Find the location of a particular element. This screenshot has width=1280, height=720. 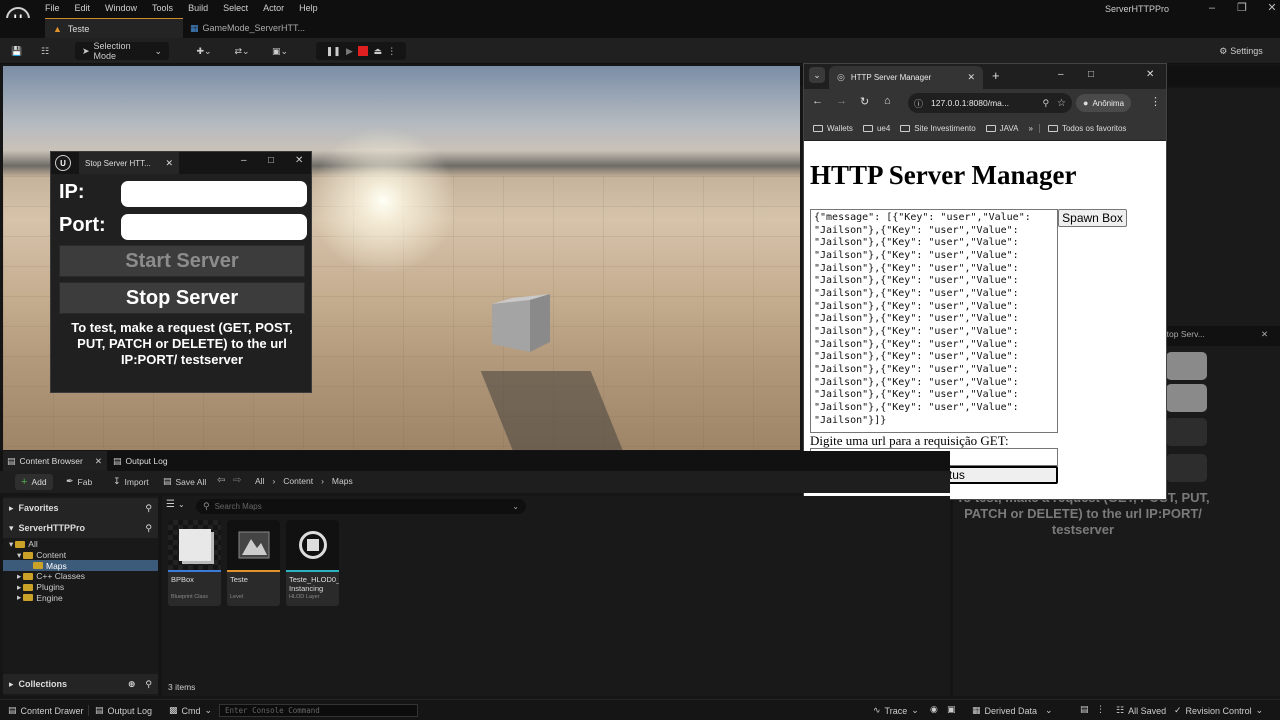

reload-icon: ↻ is located at coordinates (864, 101).